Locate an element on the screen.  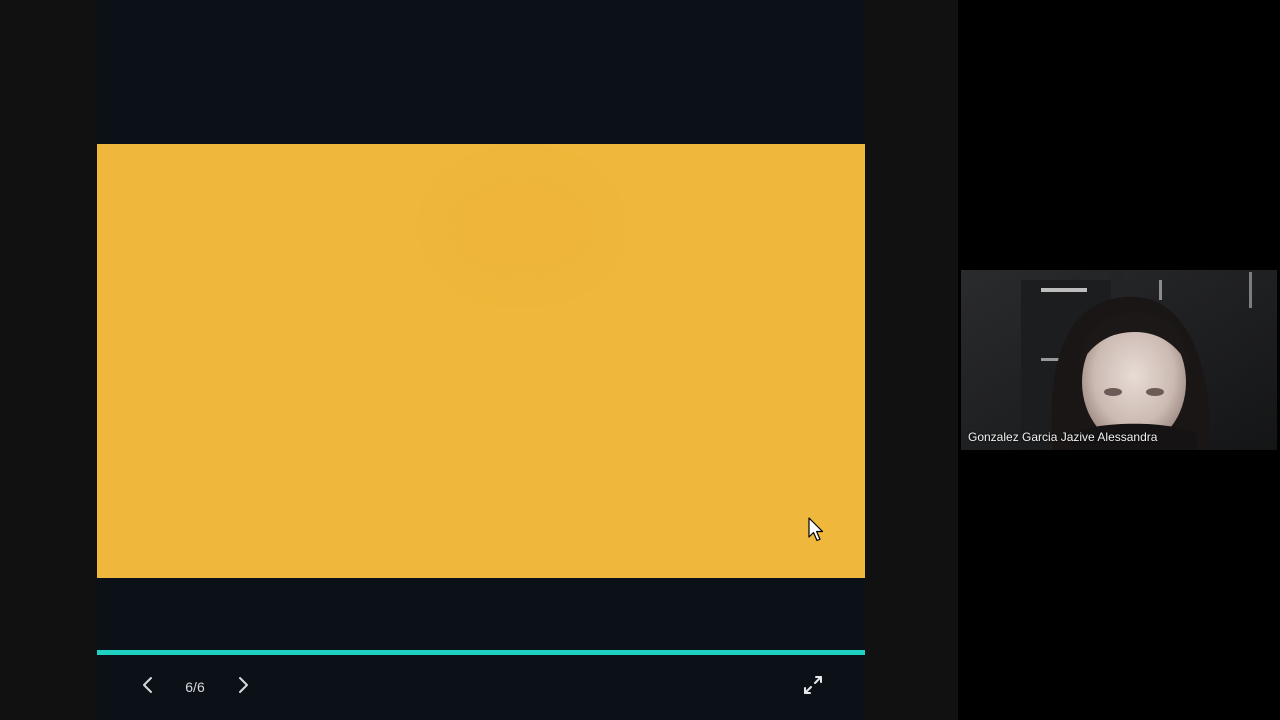
next-slide-button is located at coordinates (243, 687).